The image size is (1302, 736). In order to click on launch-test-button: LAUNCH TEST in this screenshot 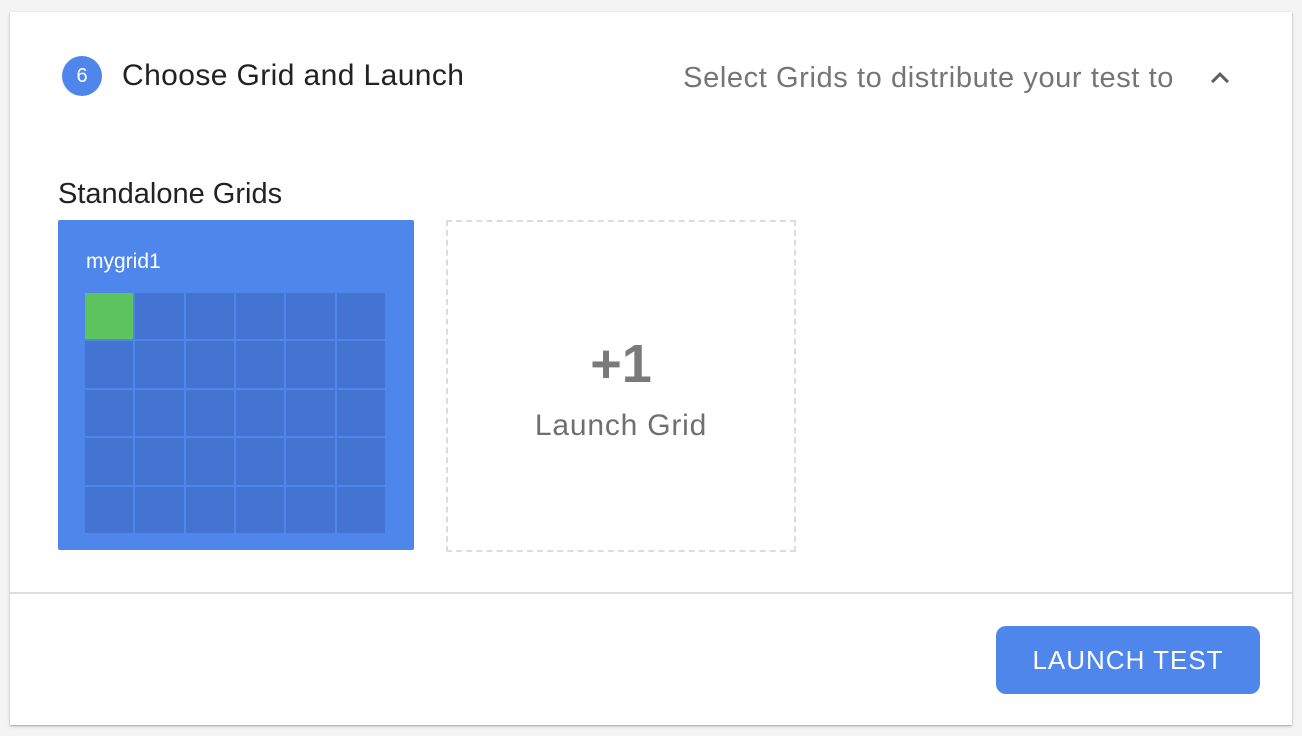, I will do `click(1128, 660)`.